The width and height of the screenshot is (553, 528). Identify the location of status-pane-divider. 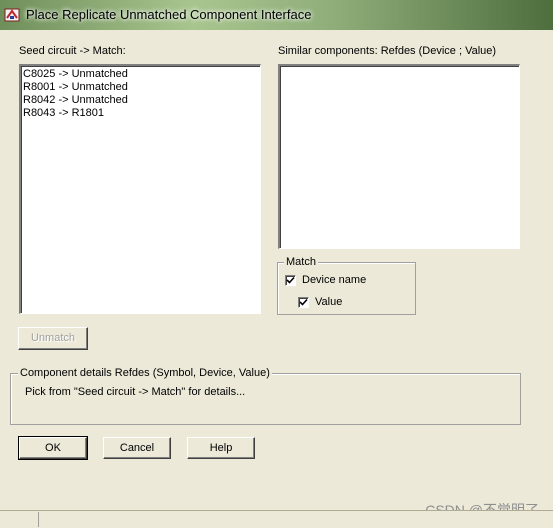
(38, 519).